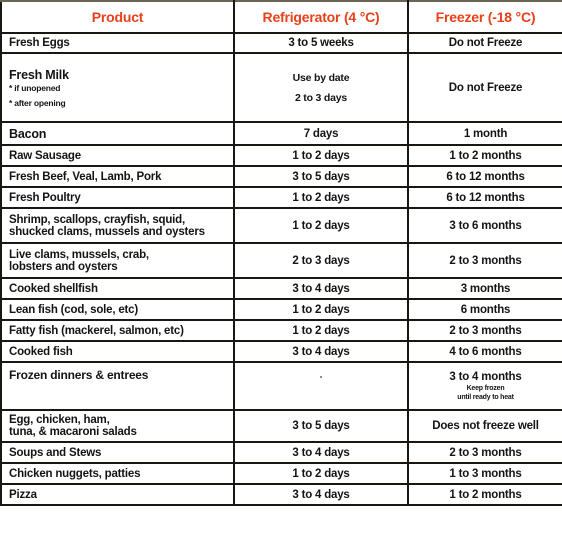  I want to click on product-line: Live clams, mussels, crab,, so click(79, 254).